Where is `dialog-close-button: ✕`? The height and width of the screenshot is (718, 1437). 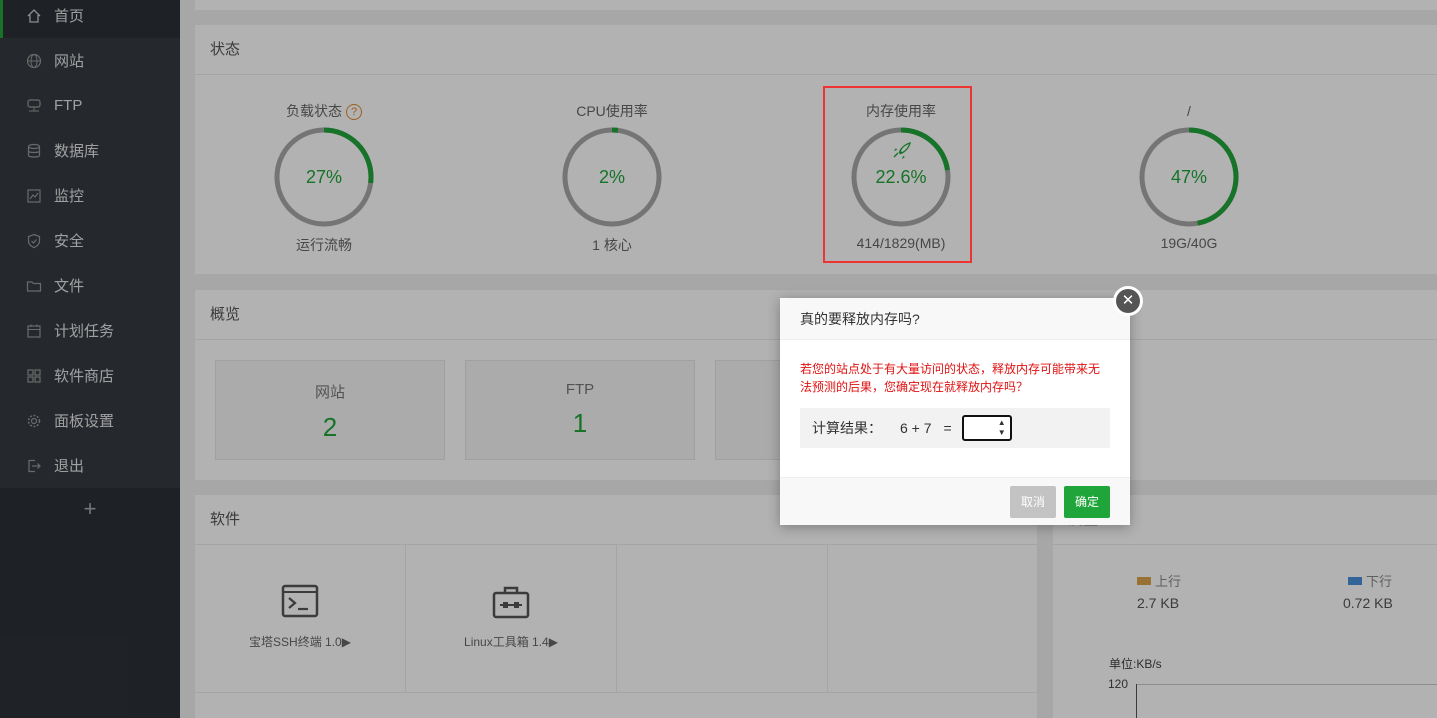
dialog-close-button: ✕ is located at coordinates (1128, 301).